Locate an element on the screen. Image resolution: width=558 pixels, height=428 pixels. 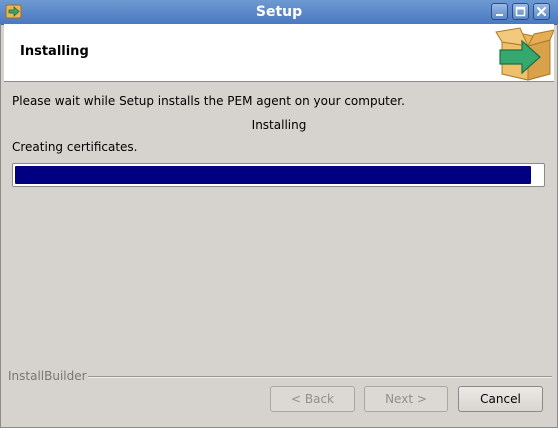
progress-bar is located at coordinates (278, 175).